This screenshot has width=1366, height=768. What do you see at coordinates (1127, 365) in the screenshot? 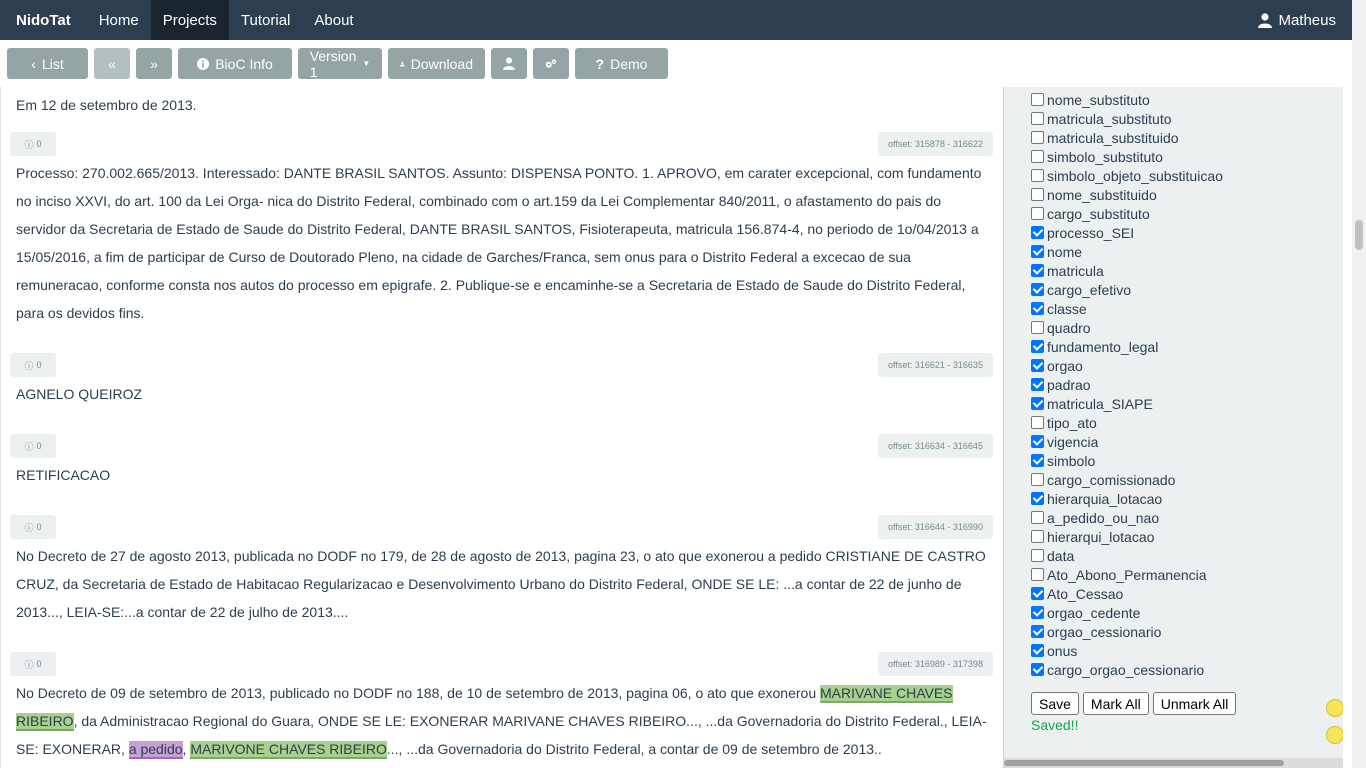
I see `entity-checkbox-row: orgao` at bounding box center [1127, 365].